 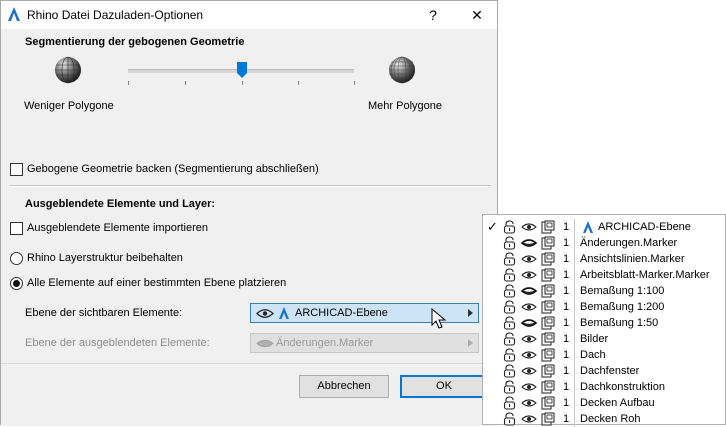 What do you see at coordinates (16, 228) in the screenshot?
I see `import-hidden-checkbox` at bounding box center [16, 228].